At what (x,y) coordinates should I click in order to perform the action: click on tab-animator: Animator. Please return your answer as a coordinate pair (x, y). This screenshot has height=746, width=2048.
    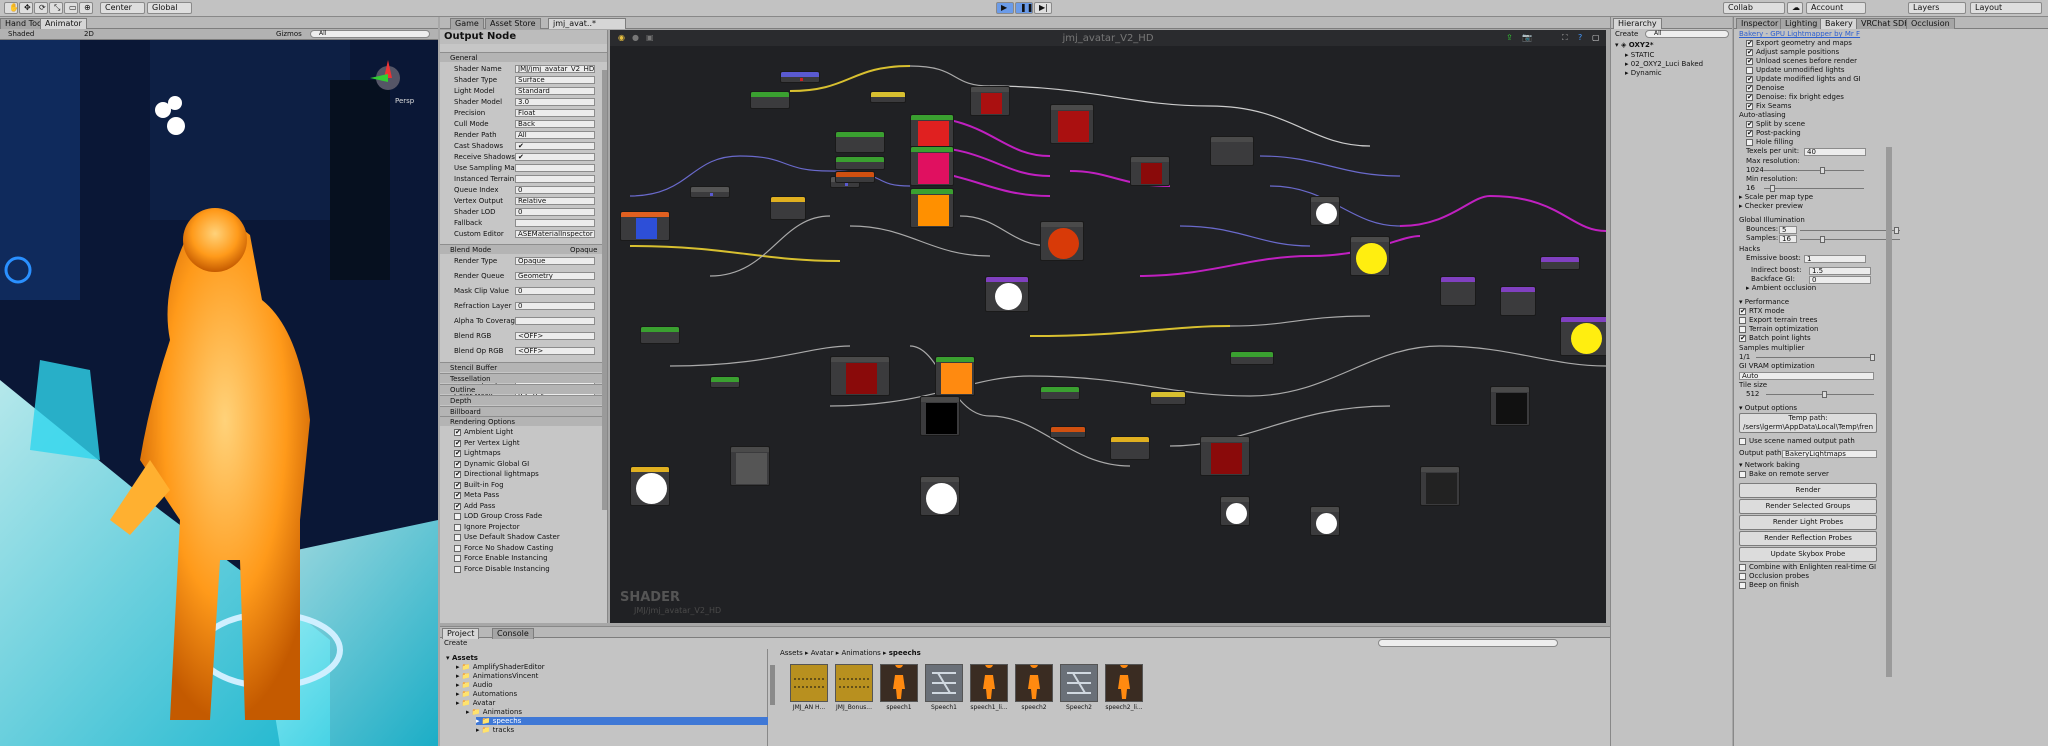
    Looking at the image, I should click on (63, 23).